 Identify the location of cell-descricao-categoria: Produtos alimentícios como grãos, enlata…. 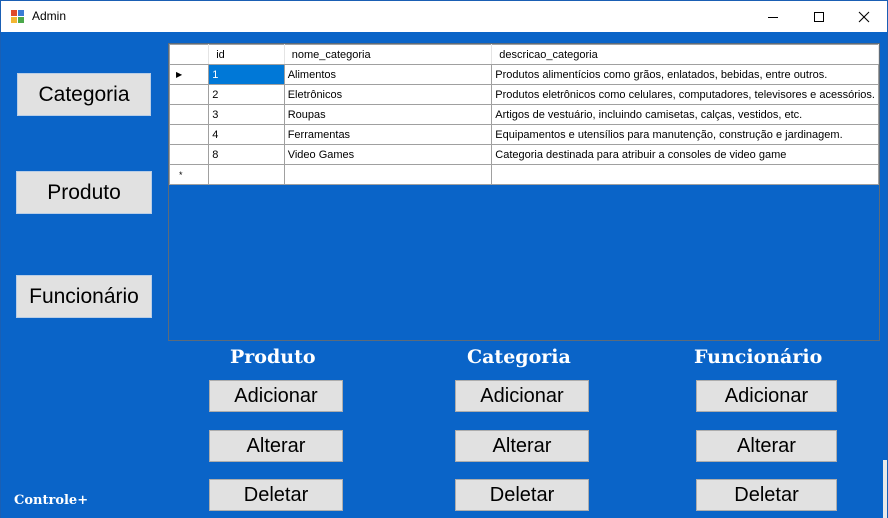
(685, 74).